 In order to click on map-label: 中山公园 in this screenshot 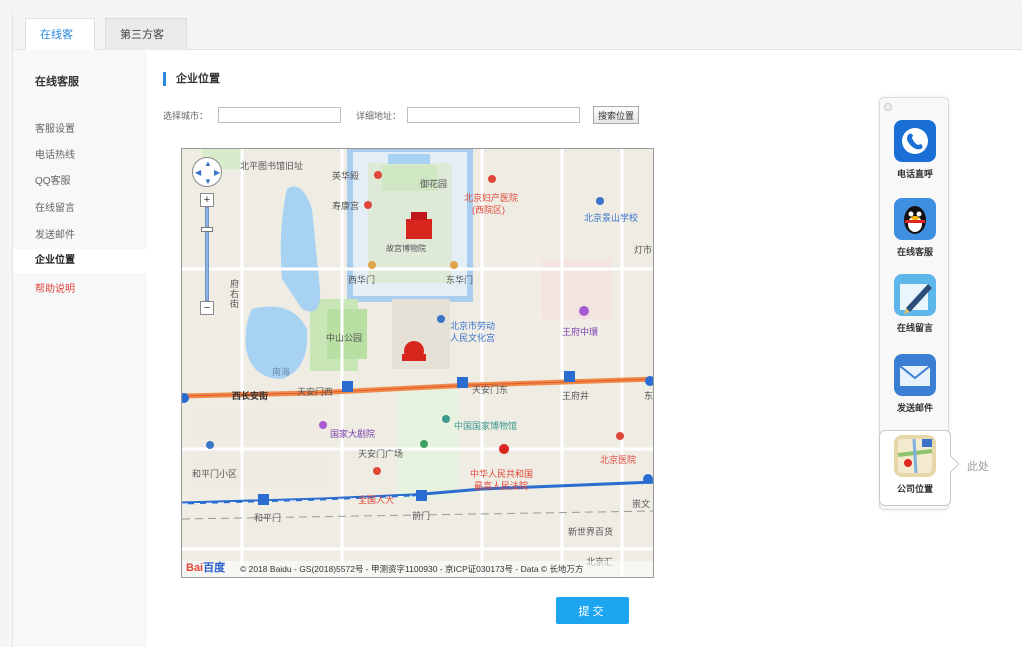, I will do `click(344, 338)`.